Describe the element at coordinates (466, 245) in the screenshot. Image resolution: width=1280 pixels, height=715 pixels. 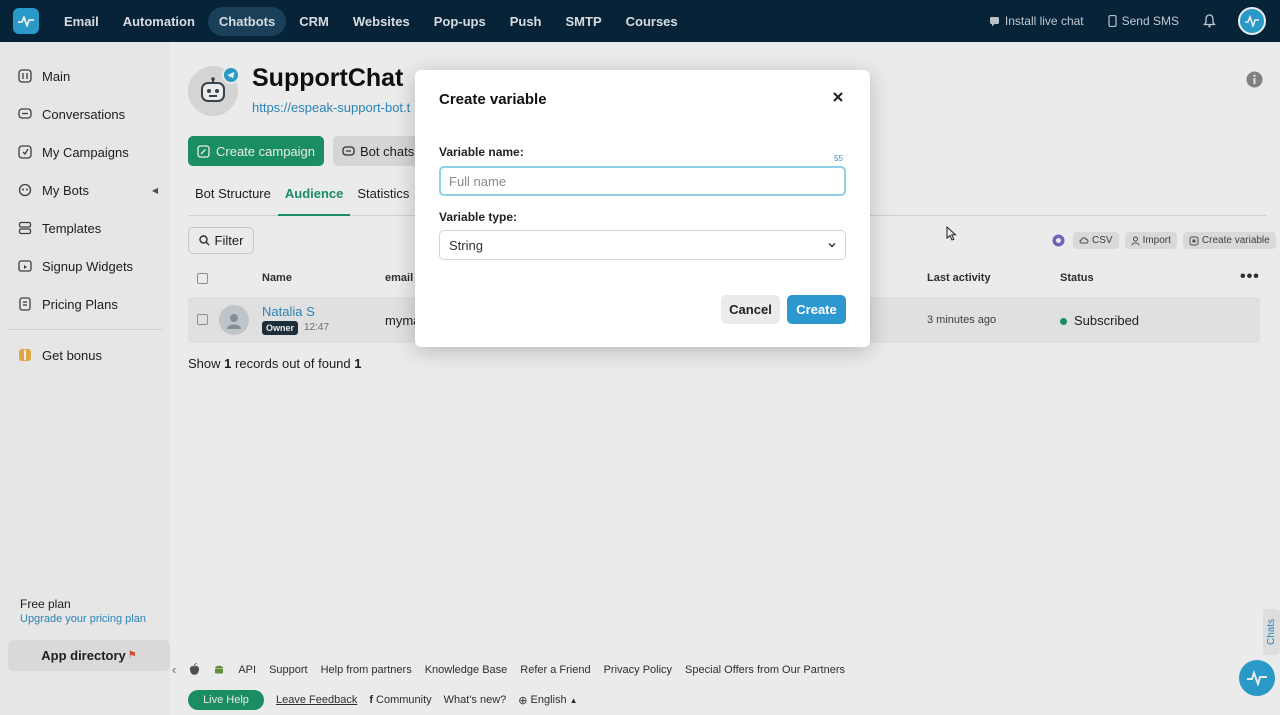
I see `variable-type-value: String` at that location.